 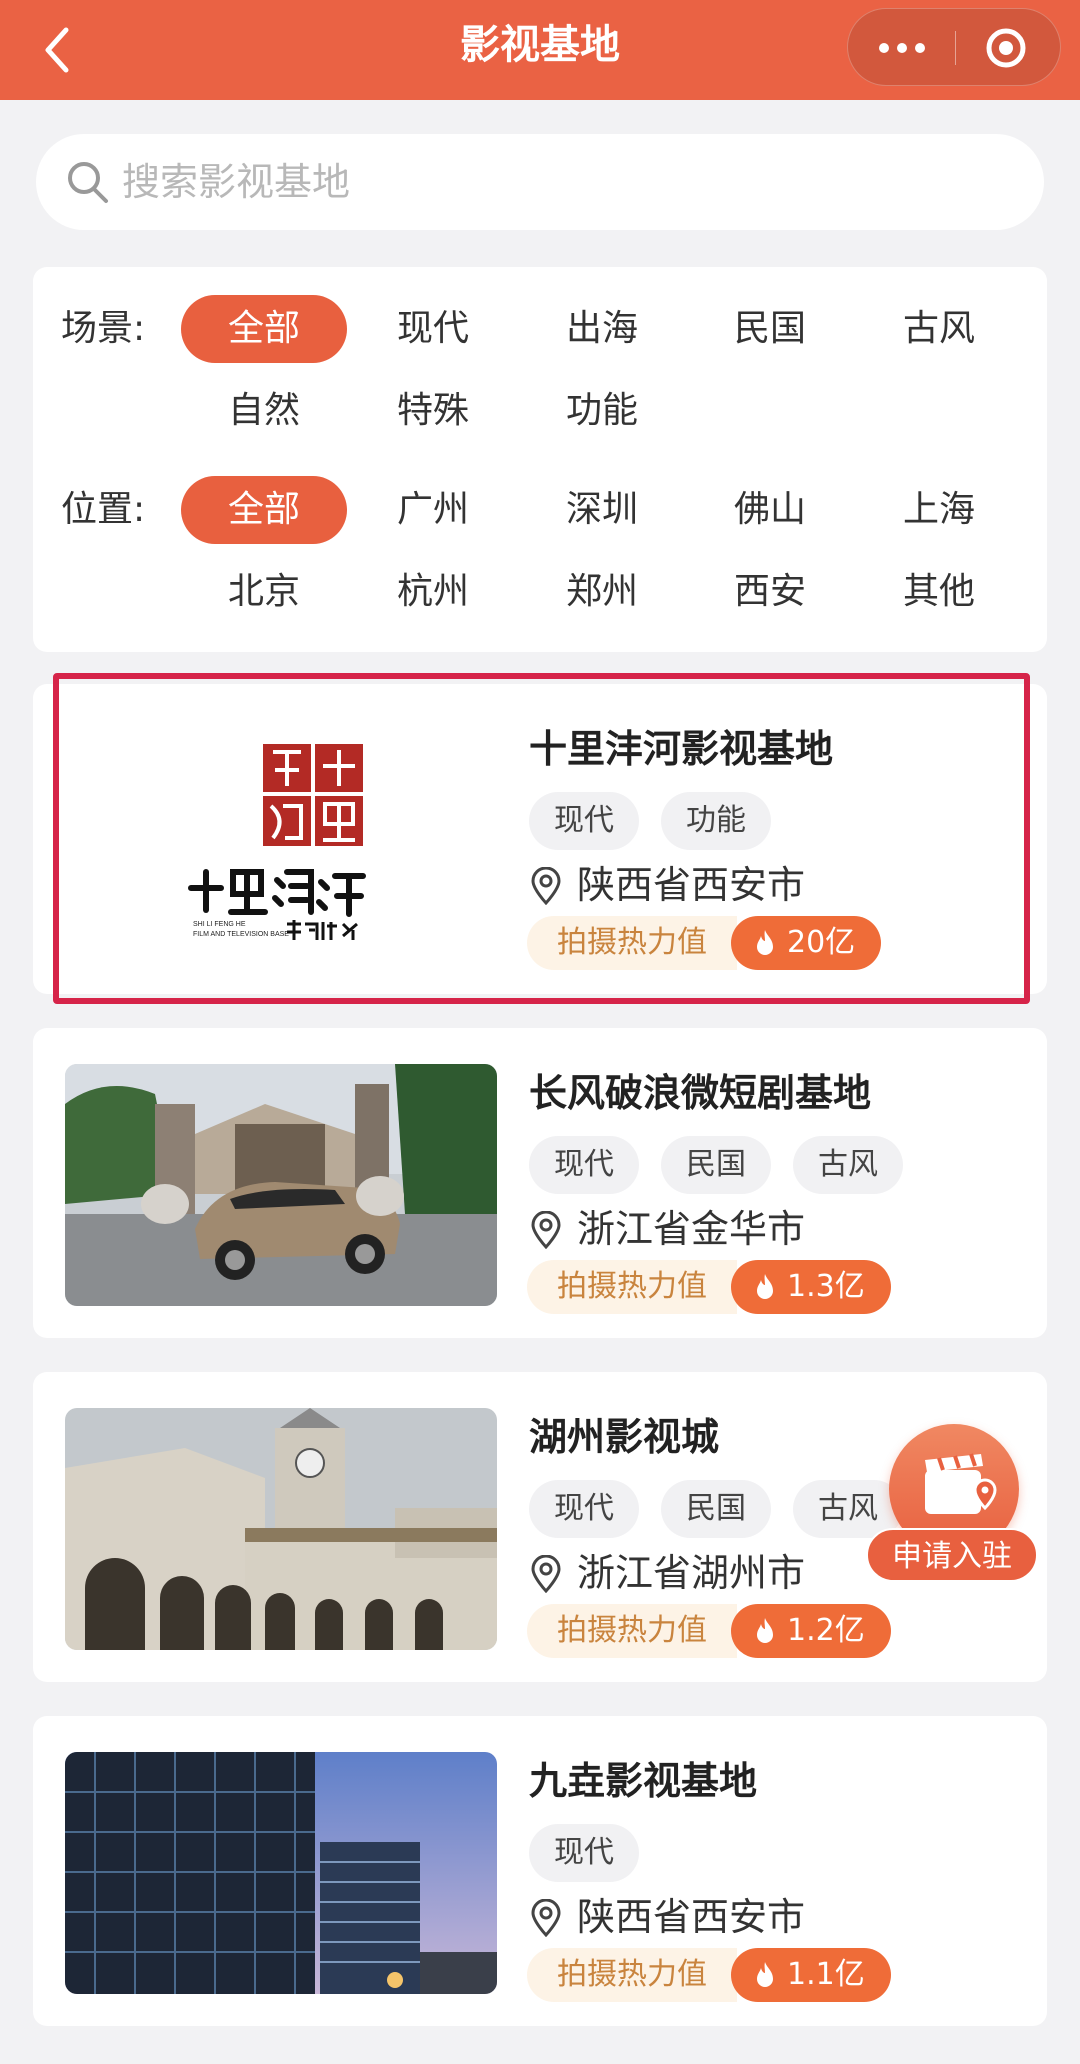 What do you see at coordinates (939, 510) in the screenshot?
I see `location-chip-shanghai: 上海` at bounding box center [939, 510].